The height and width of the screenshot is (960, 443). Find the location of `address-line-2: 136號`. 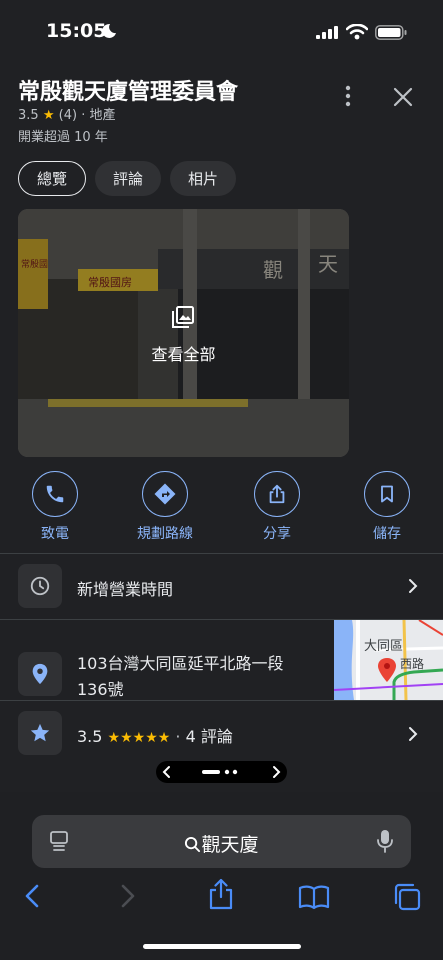

address-line-2: 136號 is located at coordinates (100, 689).